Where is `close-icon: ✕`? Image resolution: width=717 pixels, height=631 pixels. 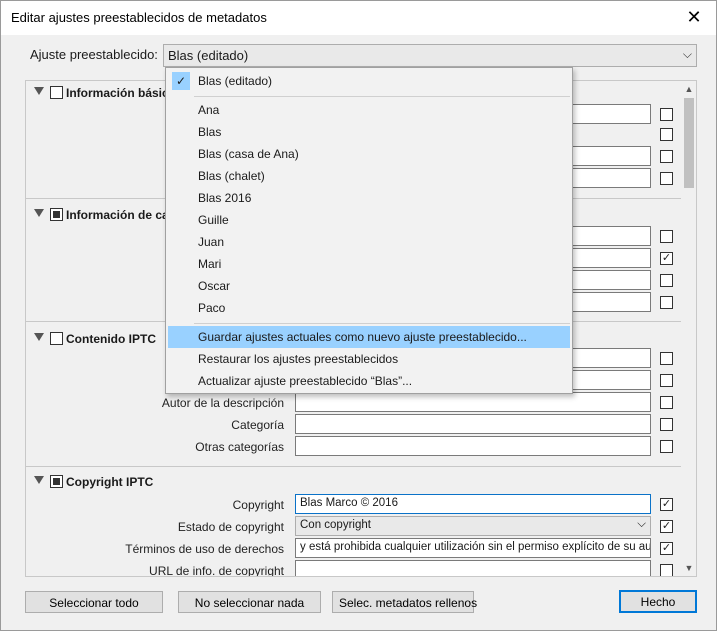 close-icon: ✕ is located at coordinates (694, 17).